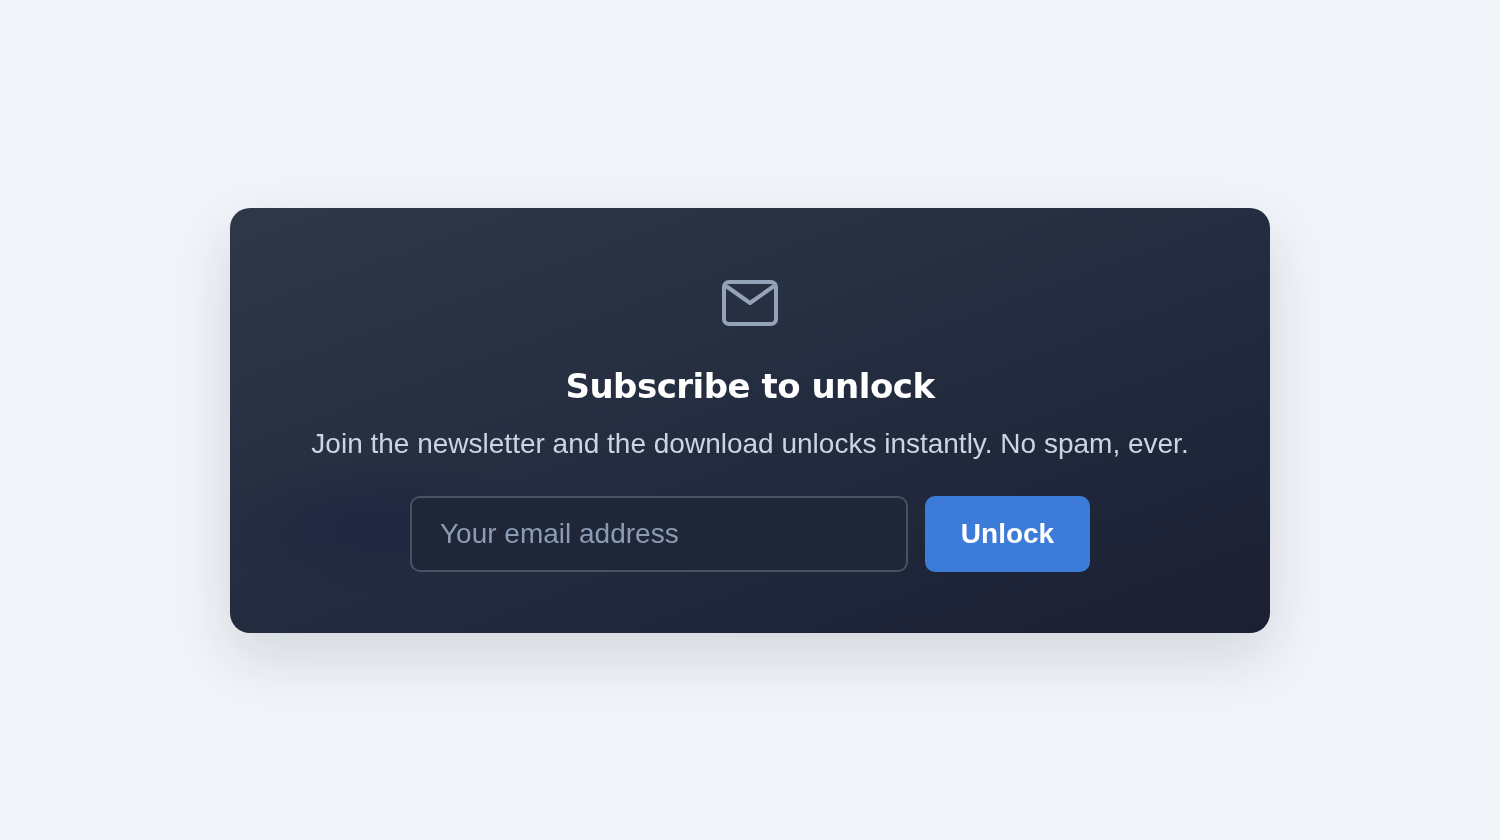  What do you see at coordinates (750, 385) in the screenshot?
I see `card-title: Subscribe to unlock` at bounding box center [750, 385].